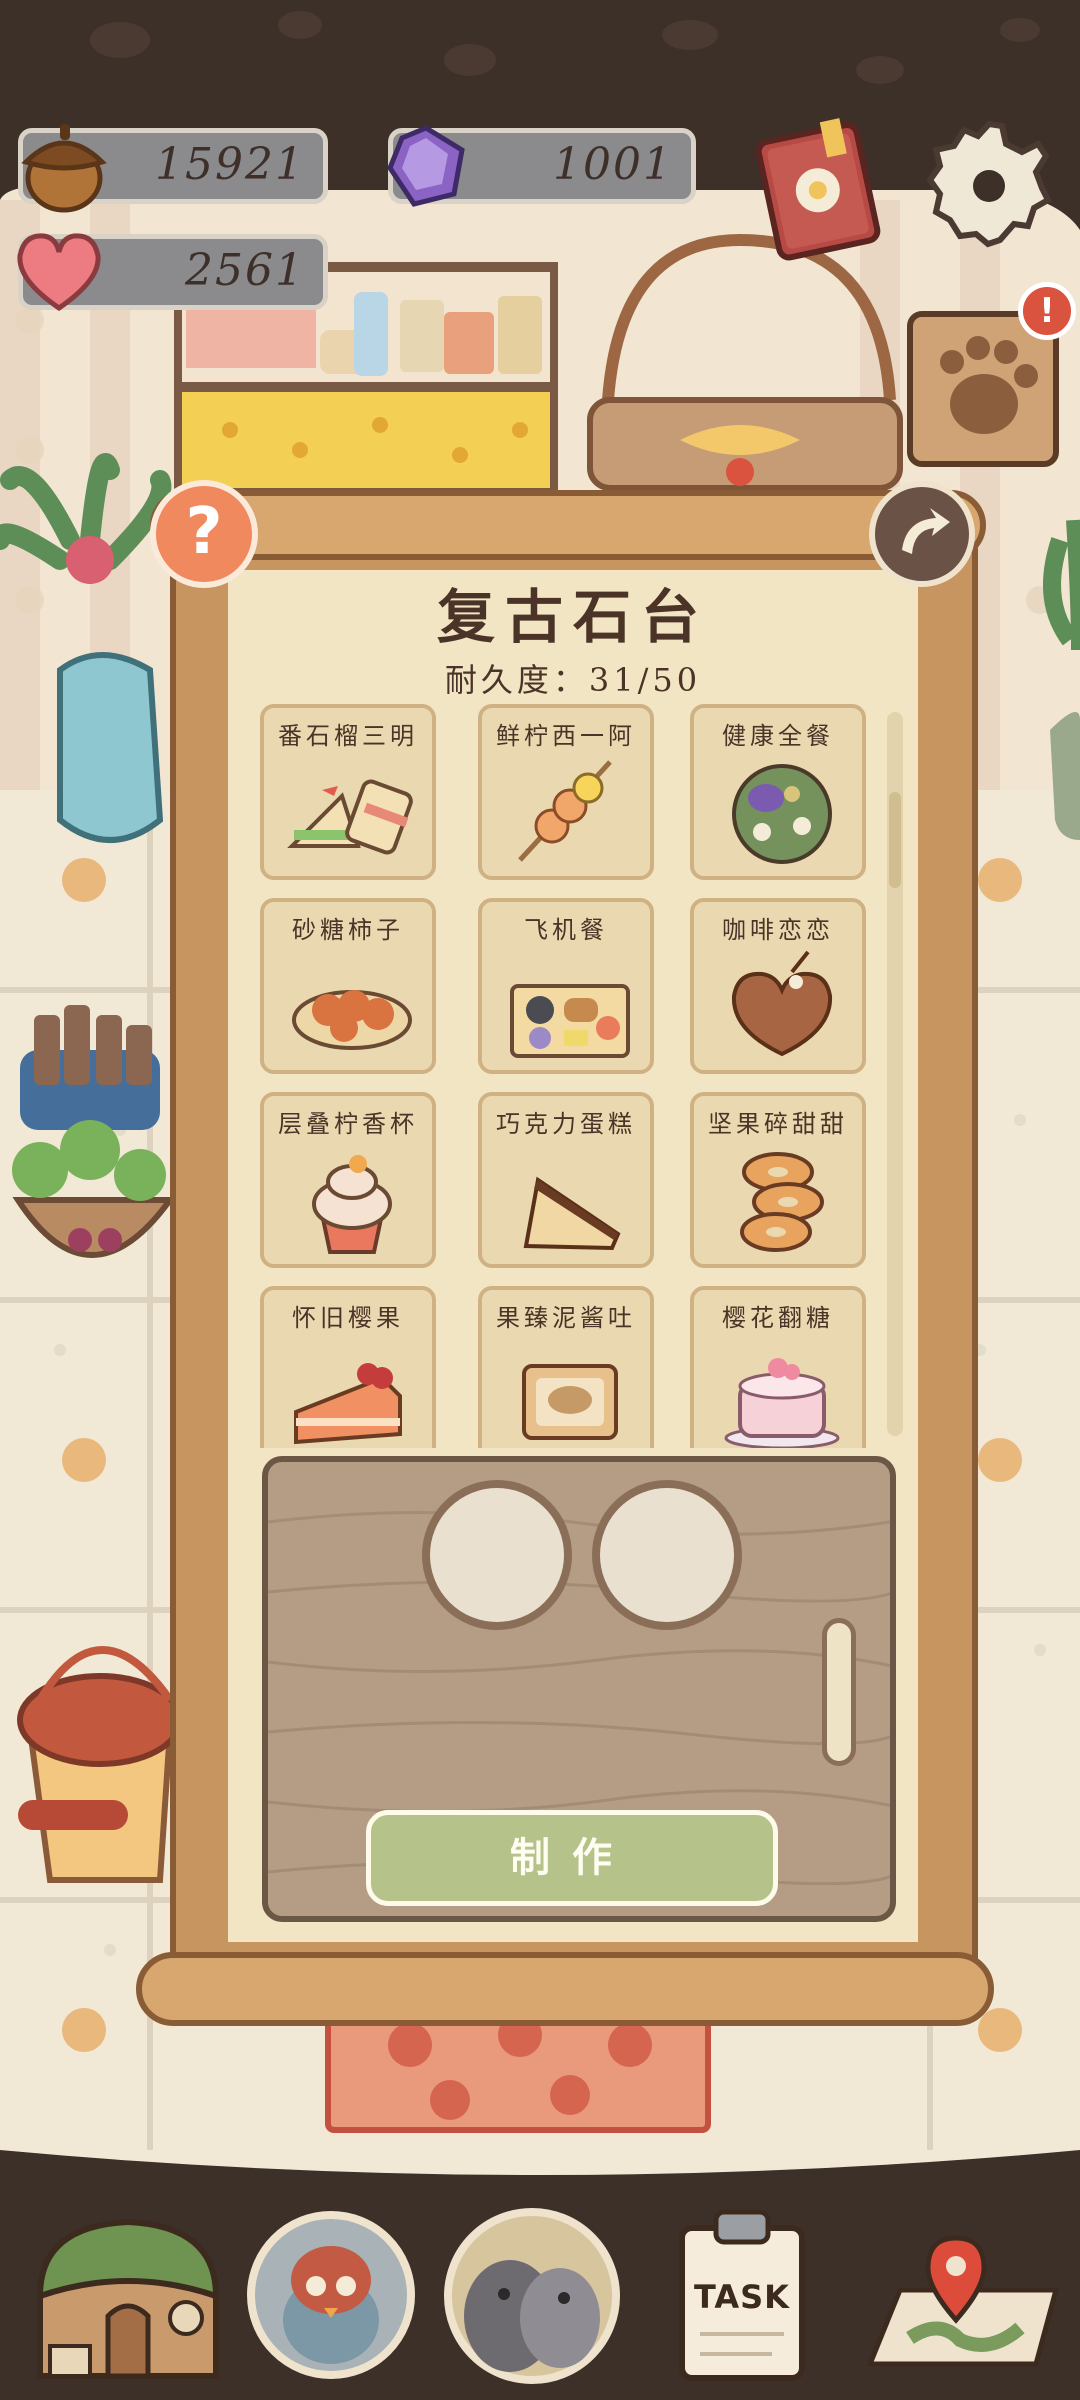  I want to click on recipe-name: 层叠柠香杯, so click(348, 1124).